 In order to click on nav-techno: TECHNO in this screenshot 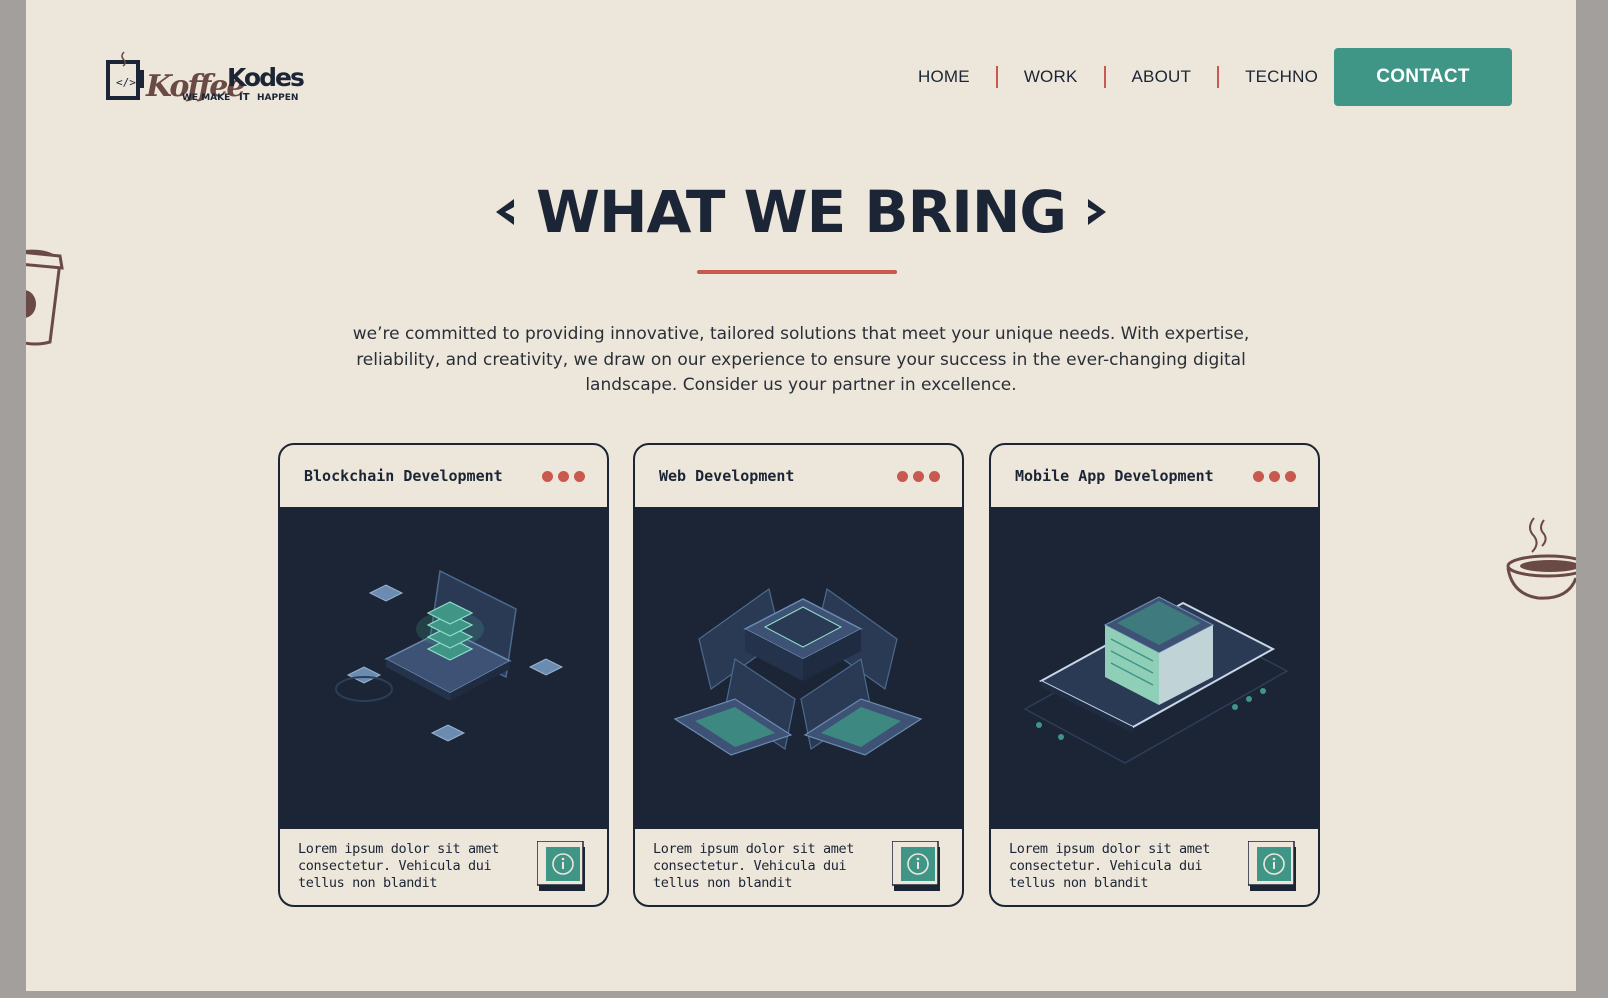, I will do `click(1281, 77)`.